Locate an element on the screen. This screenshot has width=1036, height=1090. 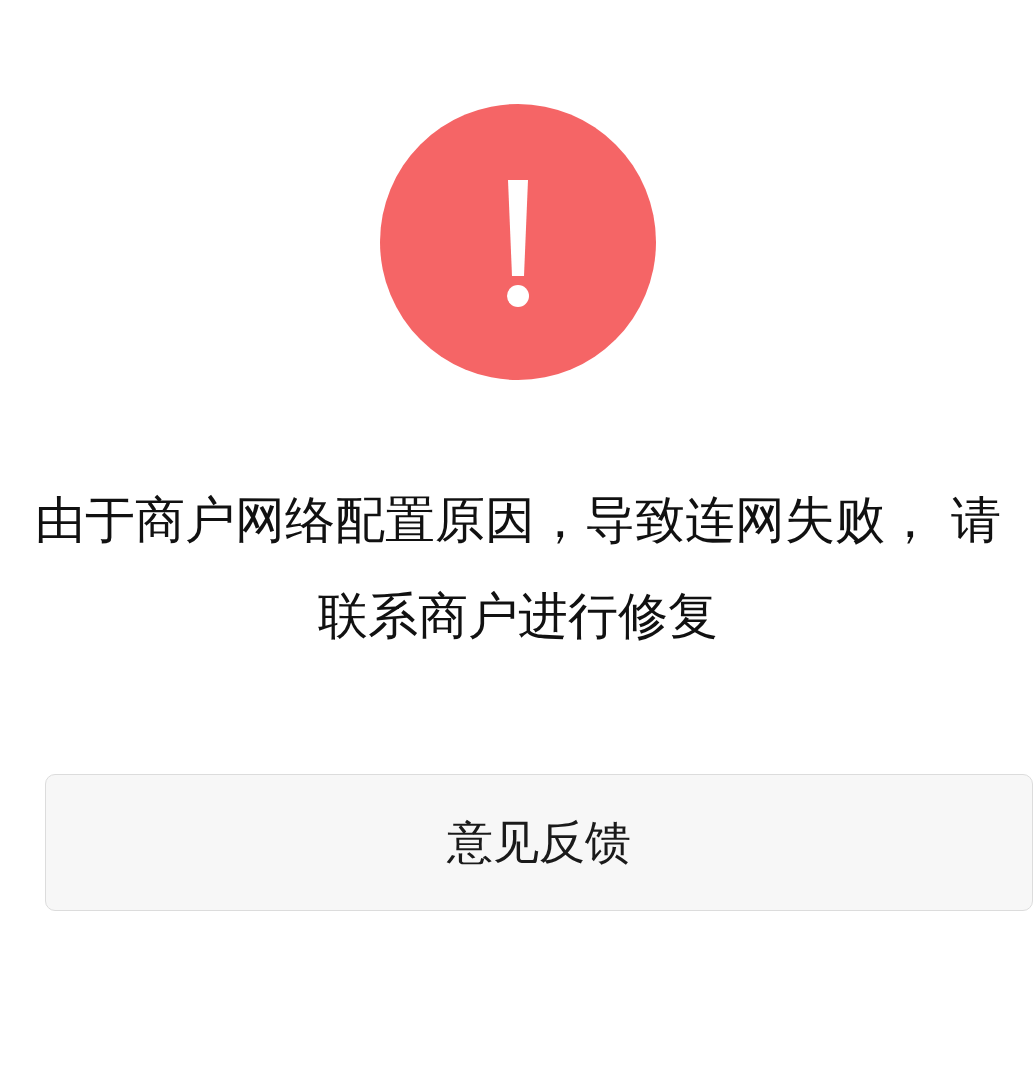
warning-icon is located at coordinates (518, 242).